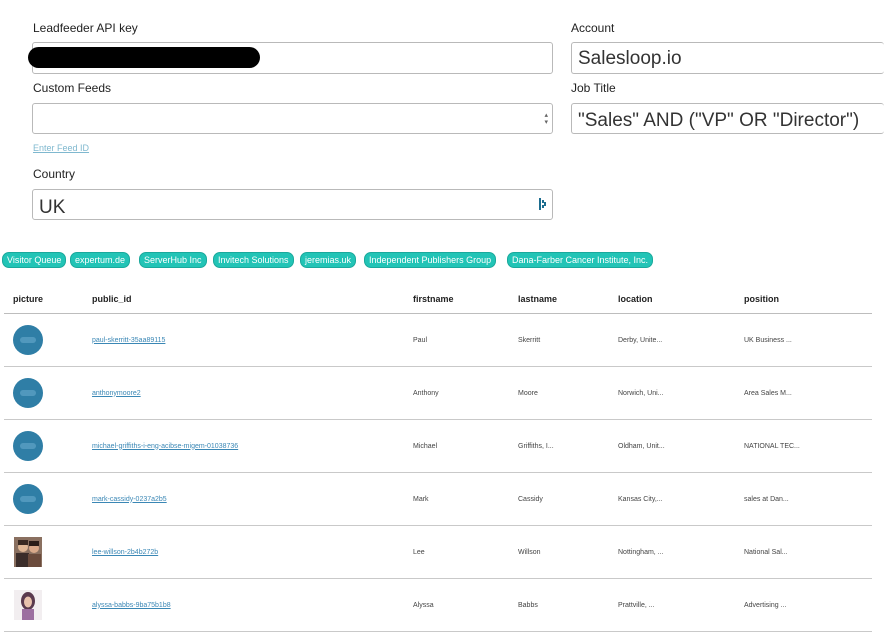 This screenshot has width=884, height=642. I want to click on firstname-cell: Mark, so click(465, 499).